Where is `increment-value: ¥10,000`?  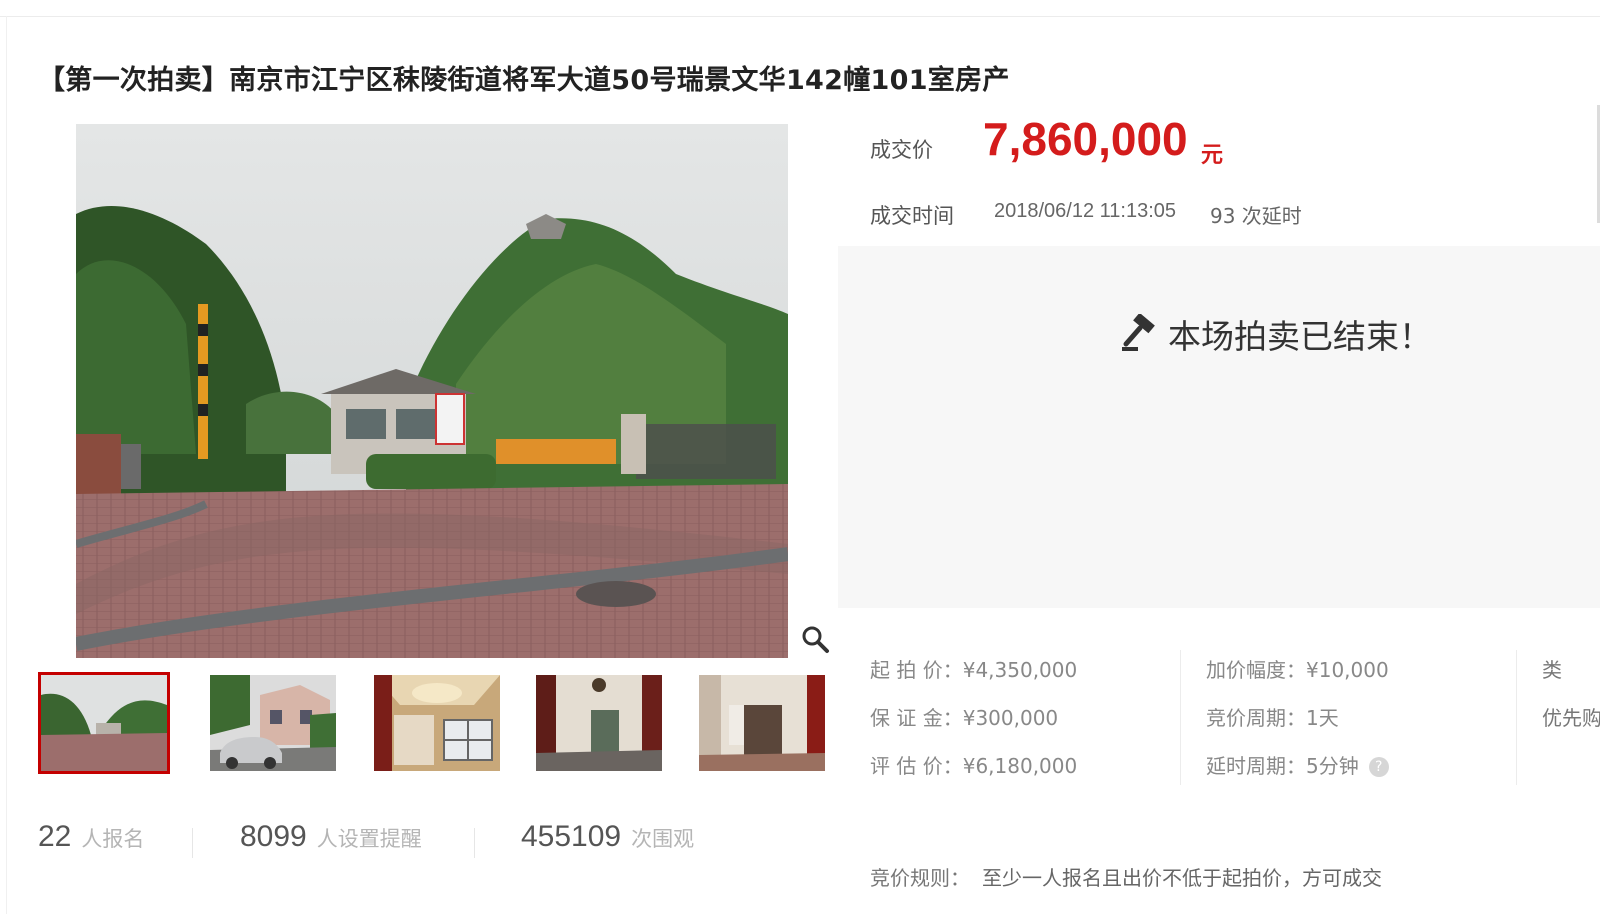 increment-value: ¥10,000 is located at coordinates (1347, 670).